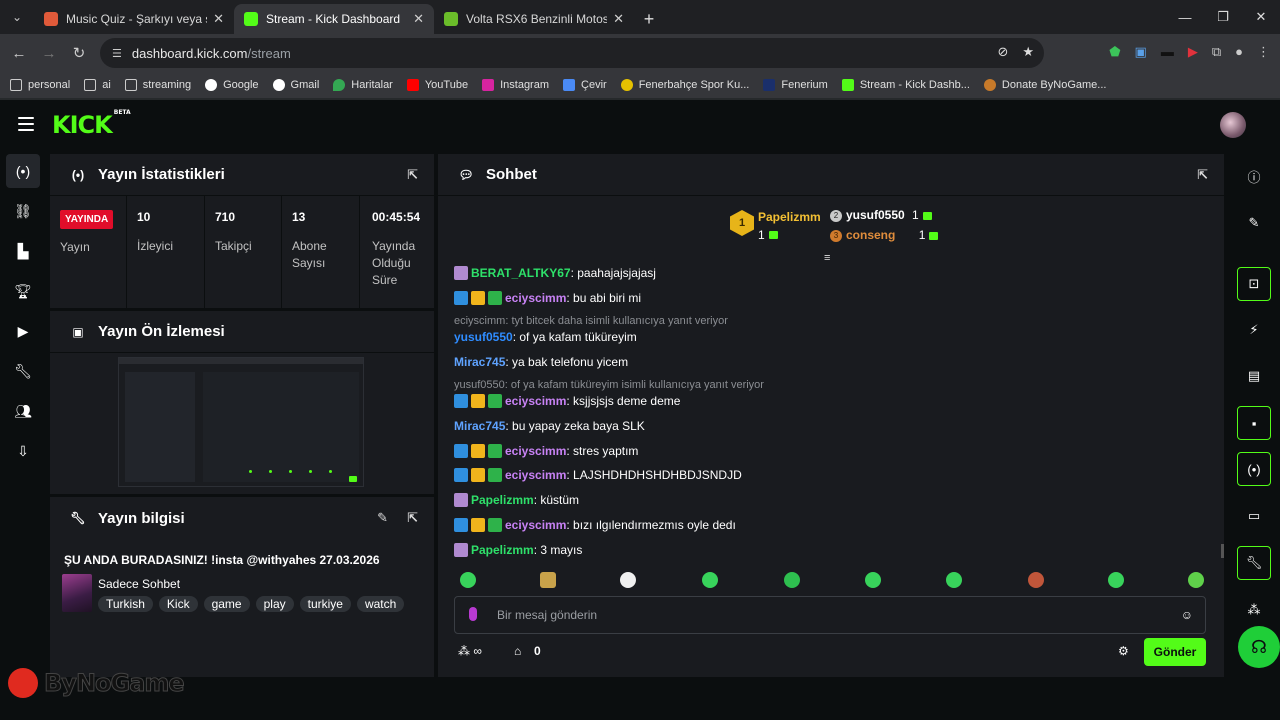 The height and width of the screenshot is (720, 1280). Describe the element at coordinates (157, 85) in the screenshot. I see `bookmark-streaming: streaming` at that location.